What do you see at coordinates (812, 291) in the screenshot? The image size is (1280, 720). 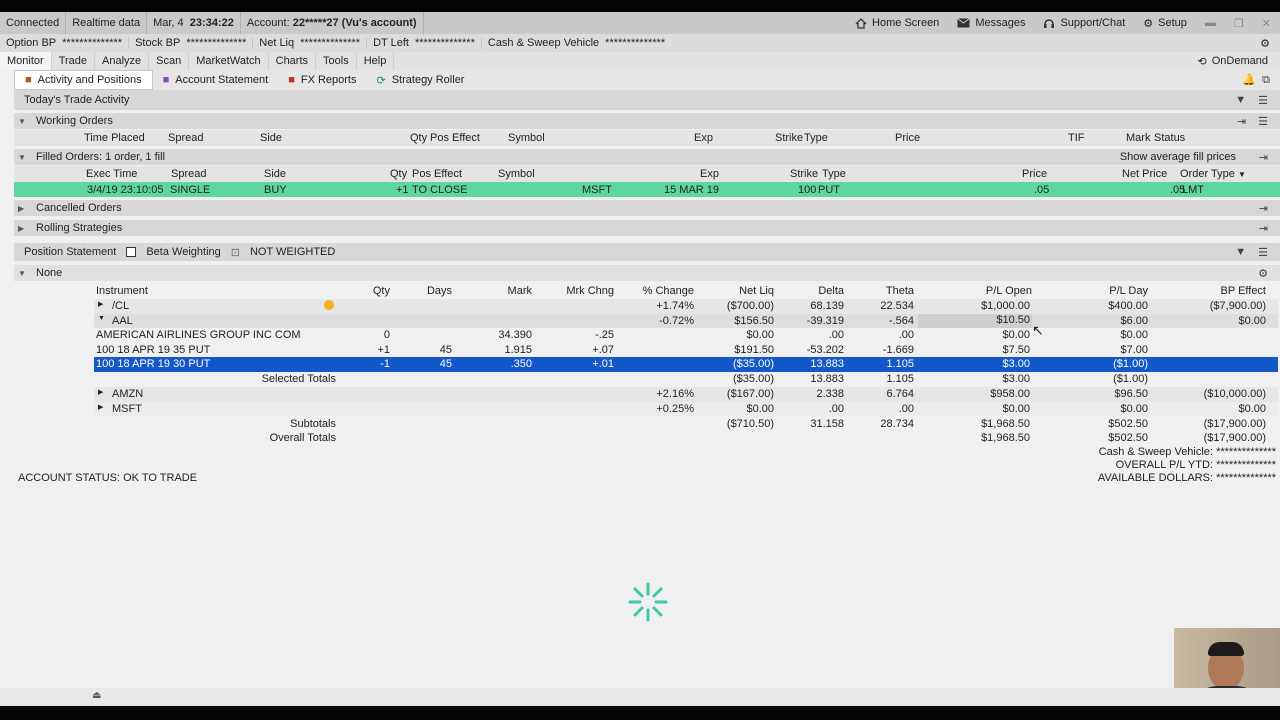 I see `col-delta: Delta` at bounding box center [812, 291].